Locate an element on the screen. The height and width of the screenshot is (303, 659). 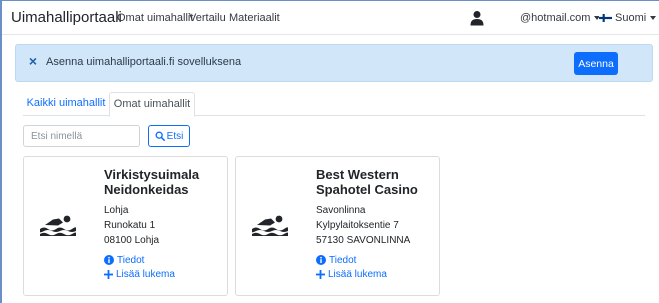
language-dropdown: Suomi is located at coordinates (628, 18).